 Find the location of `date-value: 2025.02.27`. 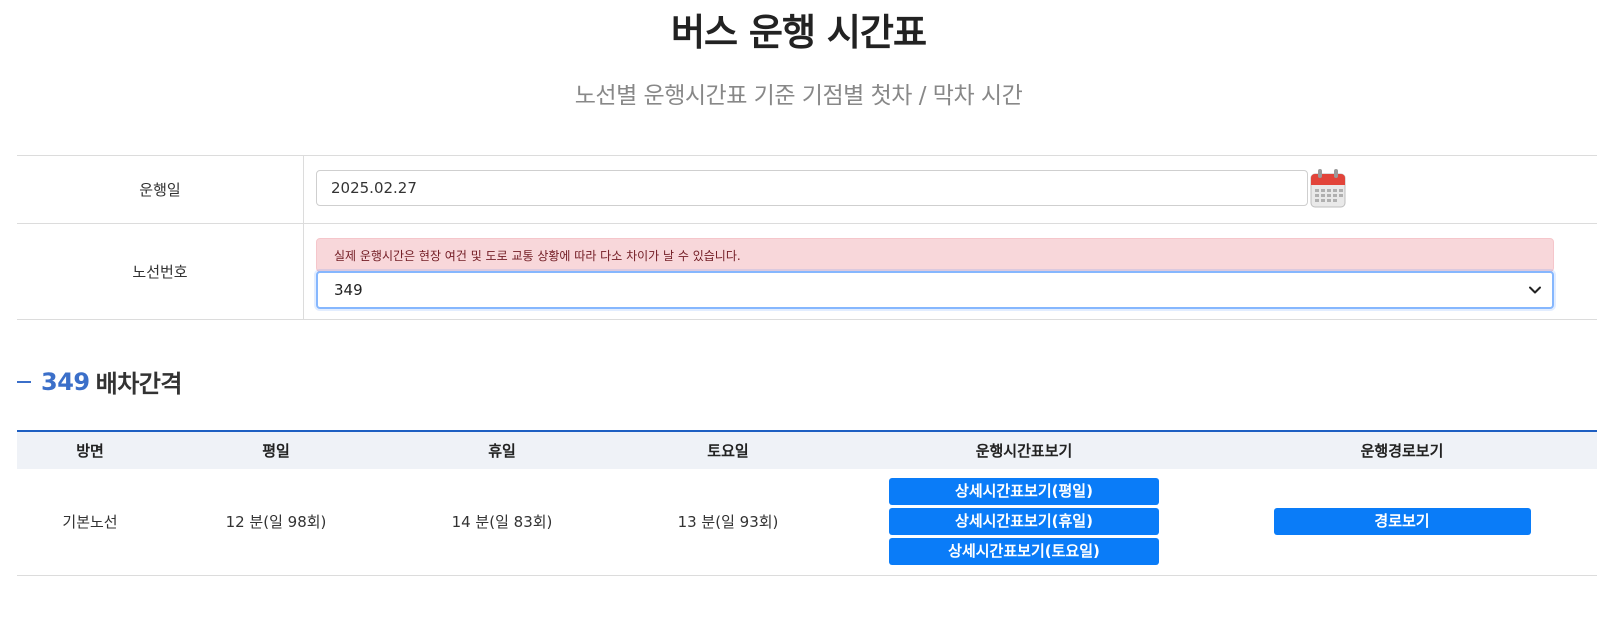

date-value: 2025.02.27 is located at coordinates (374, 188).